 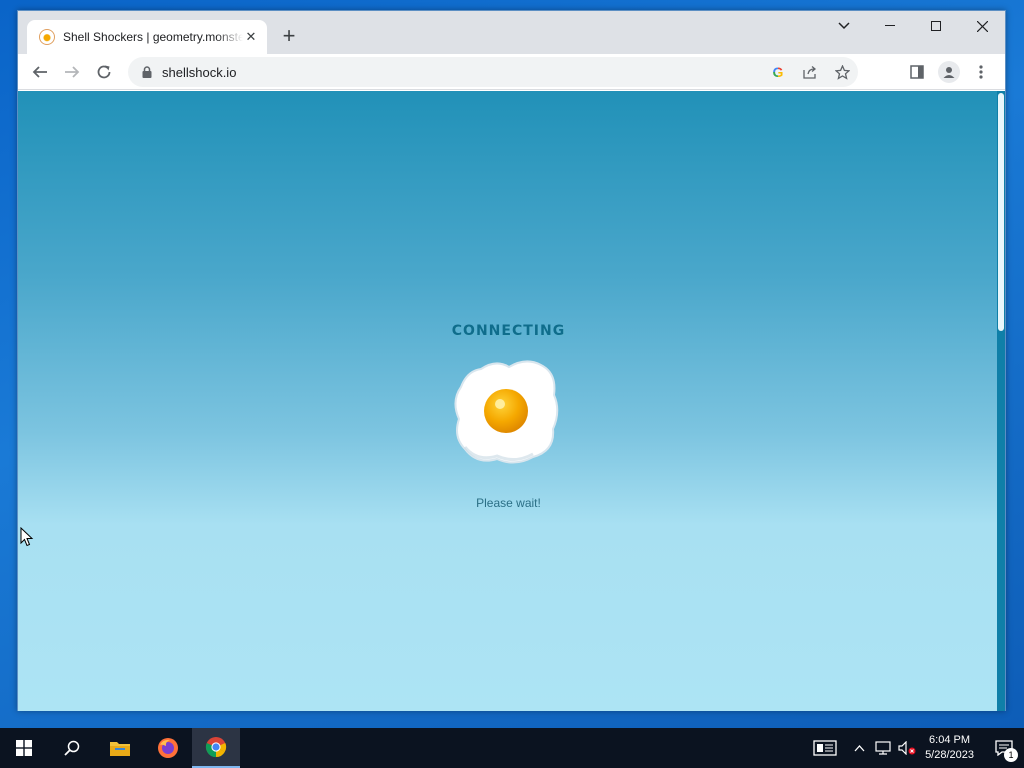 I want to click on search-icon, so click(x=72, y=748).